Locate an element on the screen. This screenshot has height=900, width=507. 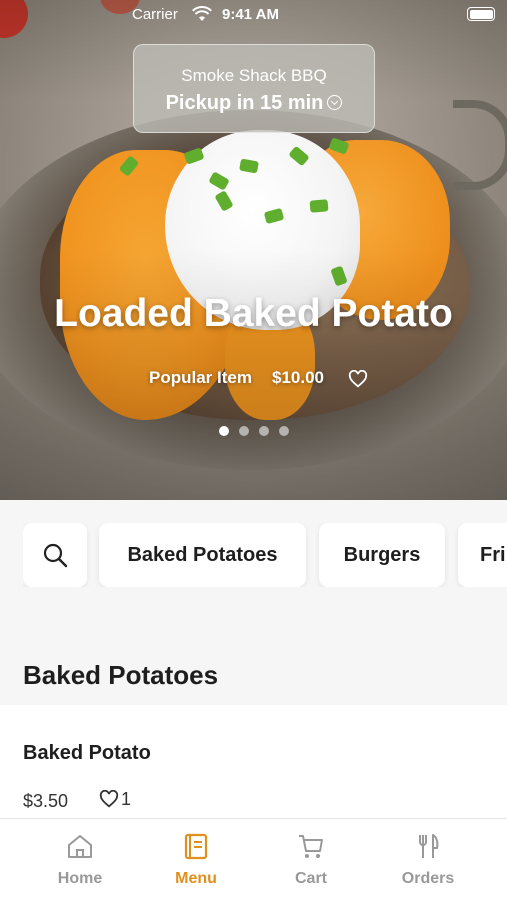
pickup-time: Pickup in 15 min is located at coordinates (254, 103).